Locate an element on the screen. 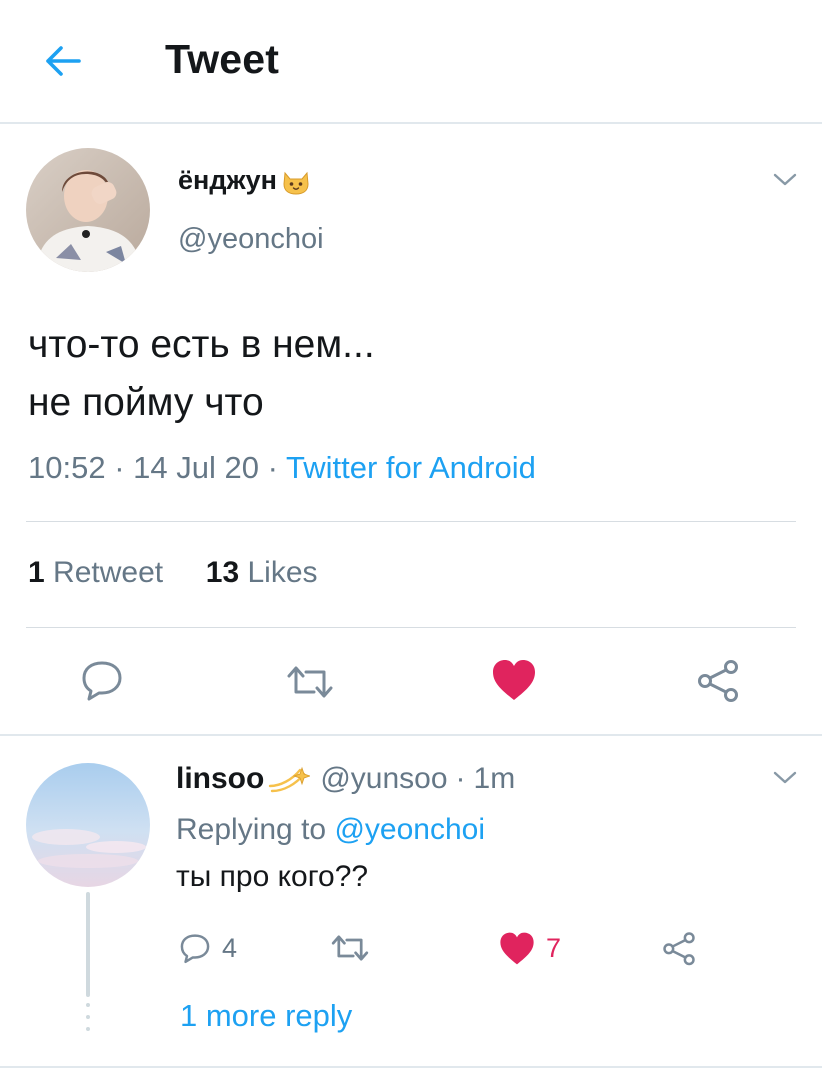 This screenshot has width=822, height=1080. tweet-stats: 1 Retweet 13 Likes is located at coordinates (173, 573).